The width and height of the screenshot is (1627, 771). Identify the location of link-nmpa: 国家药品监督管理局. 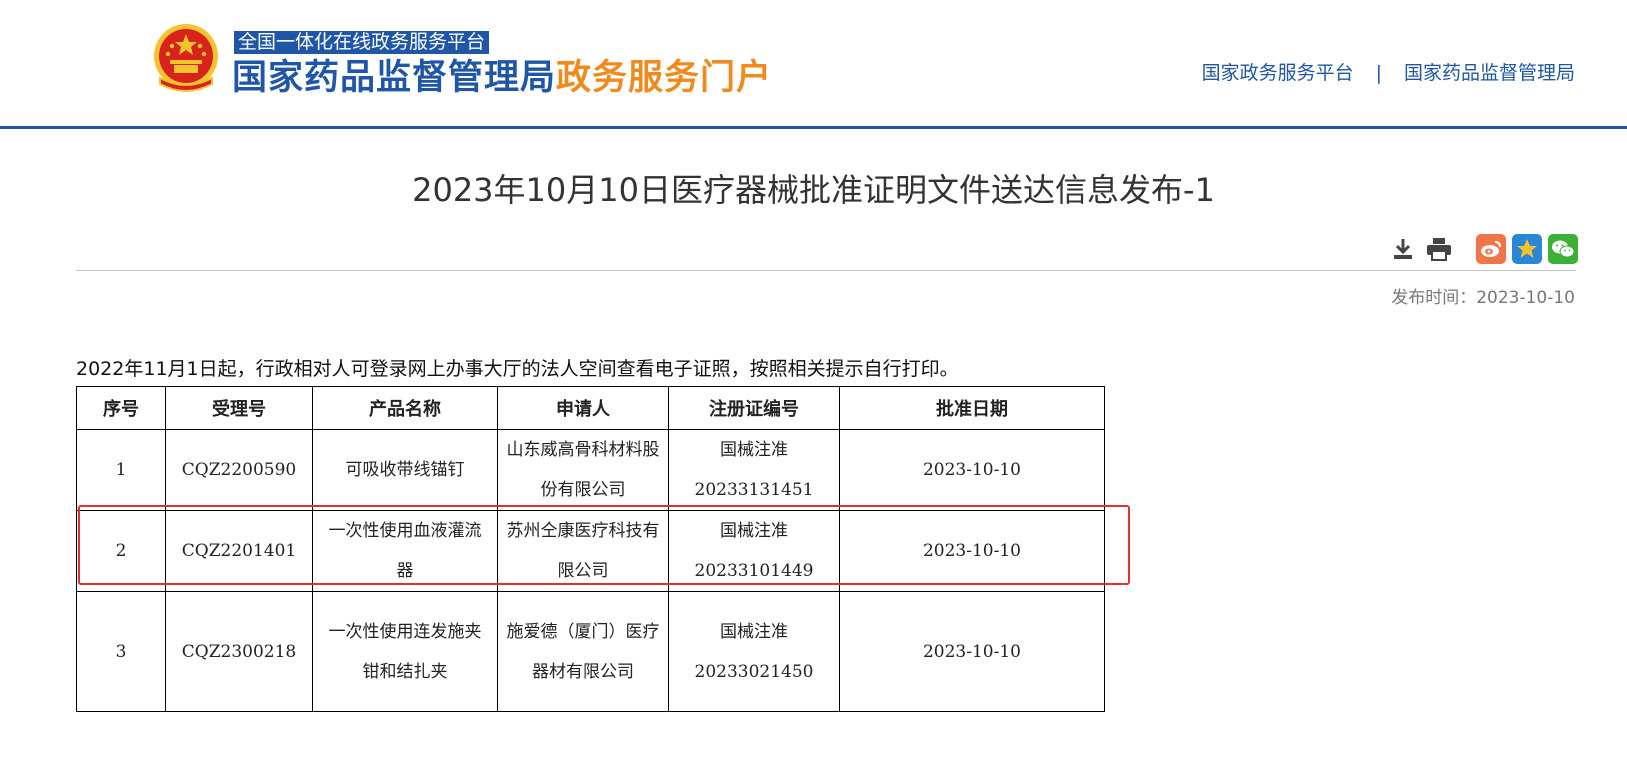
(1489, 73).